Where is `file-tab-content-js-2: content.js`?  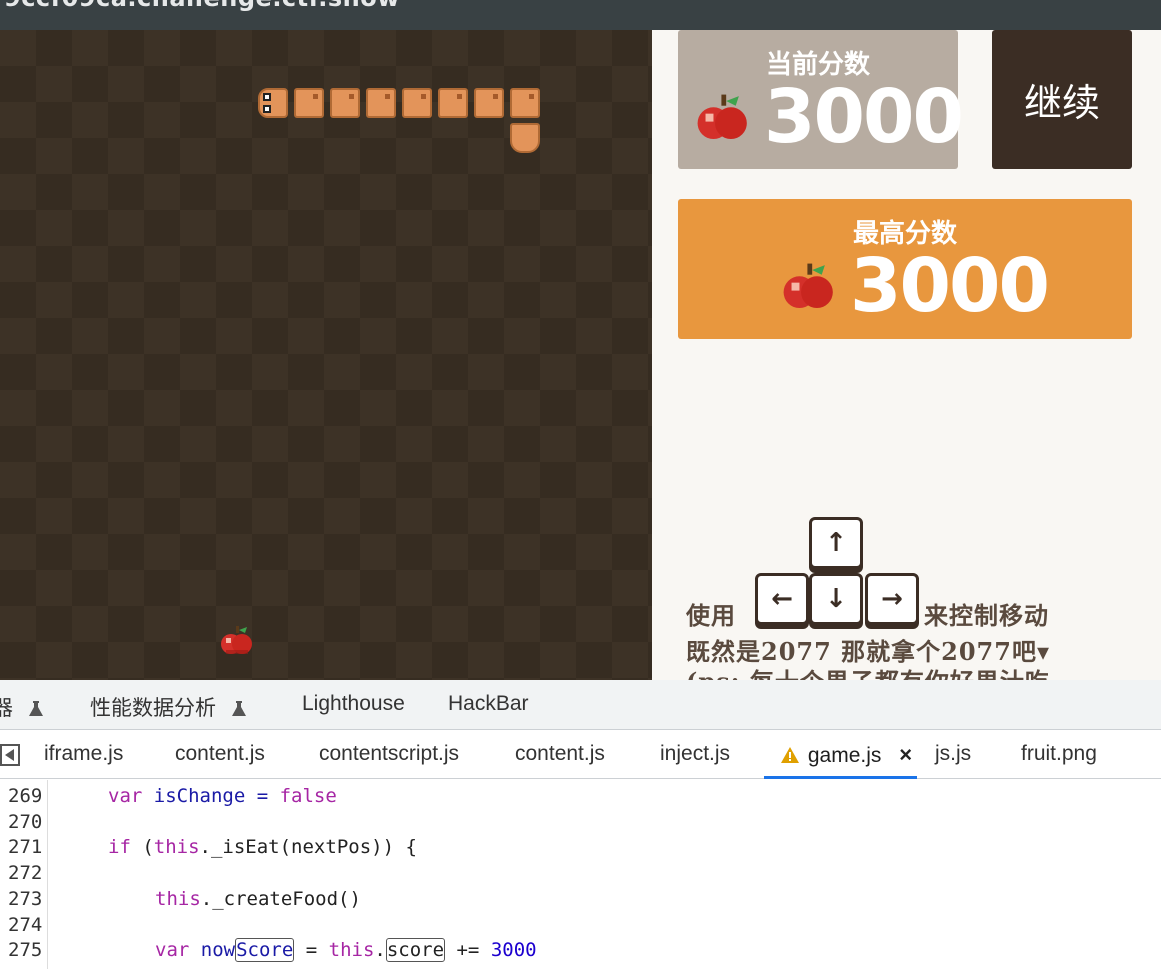 file-tab-content-js-2: content.js is located at coordinates (560, 754).